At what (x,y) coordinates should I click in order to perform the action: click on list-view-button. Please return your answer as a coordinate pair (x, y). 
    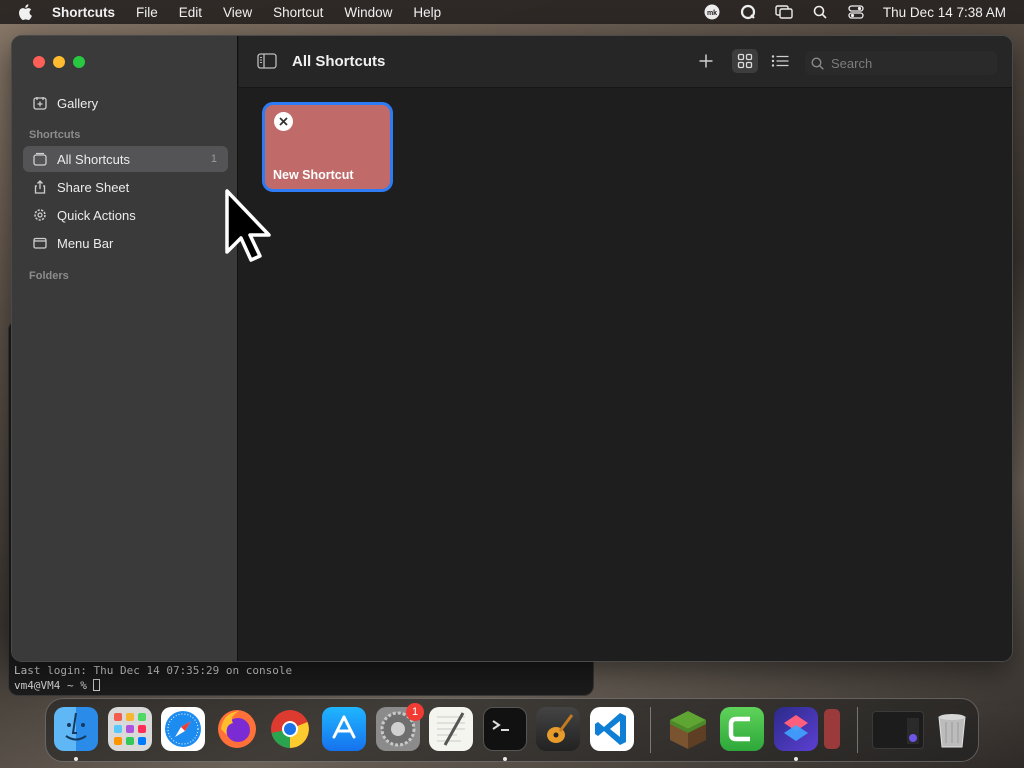
    Looking at the image, I should click on (780, 61).